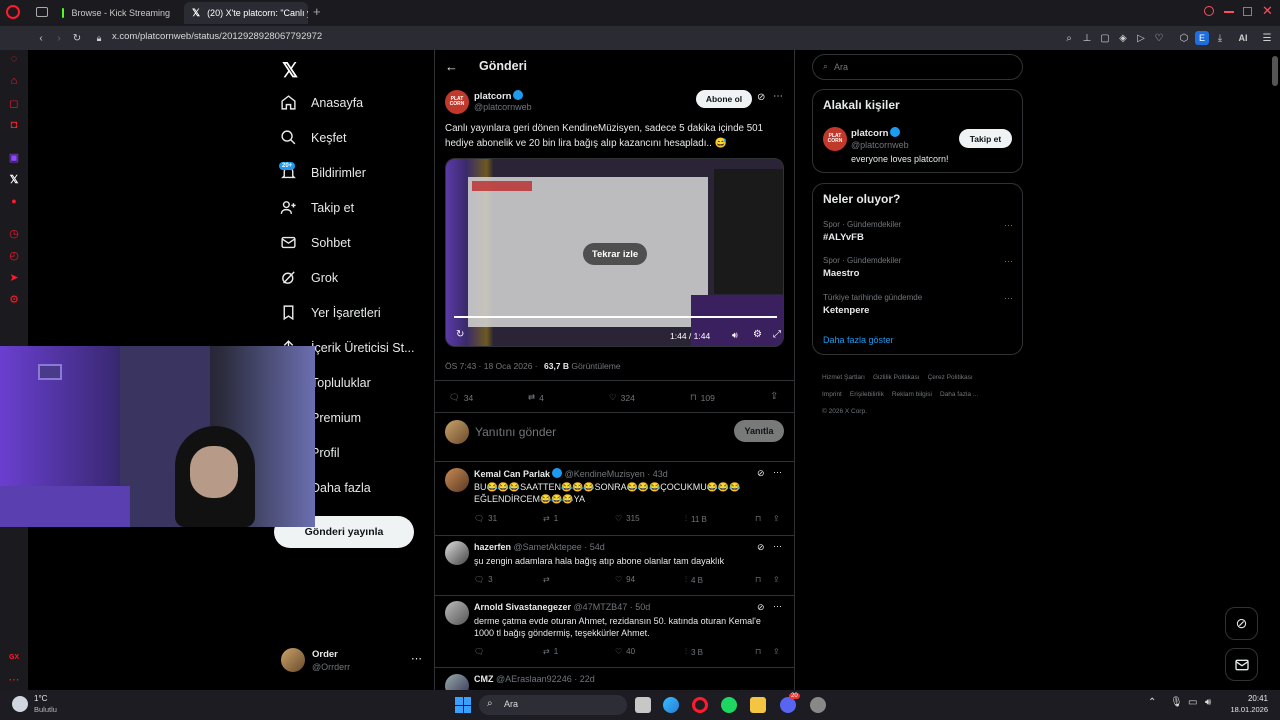  What do you see at coordinates (14, 255) in the screenshot?
I see `clock-icon: ◴` at bounding box center [14, 255].